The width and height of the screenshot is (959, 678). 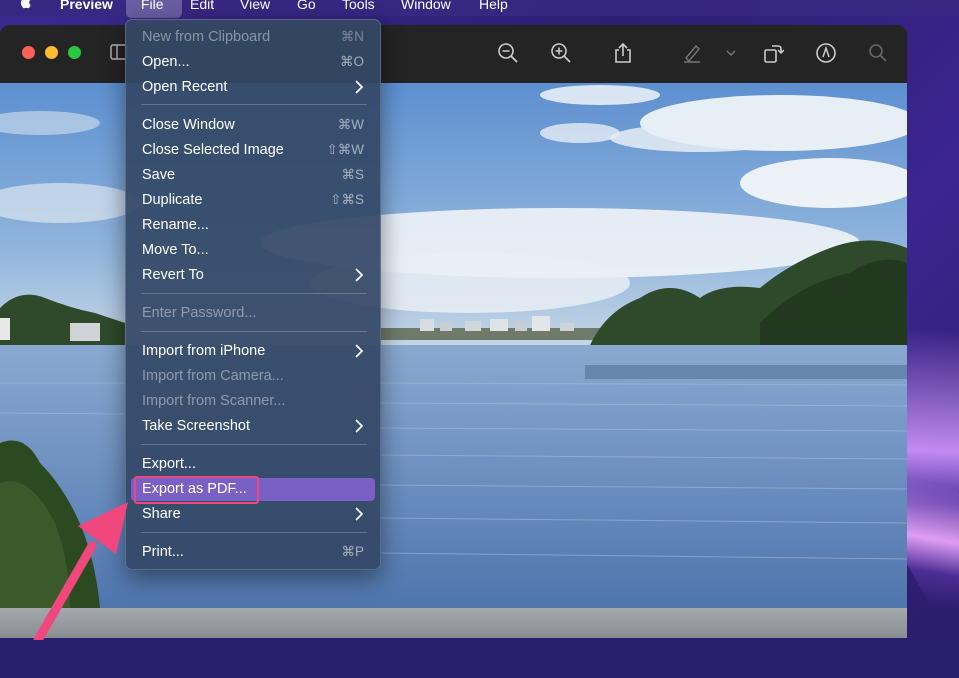 I want to click on menu-item-share: Share, so click(x=253, y=514).